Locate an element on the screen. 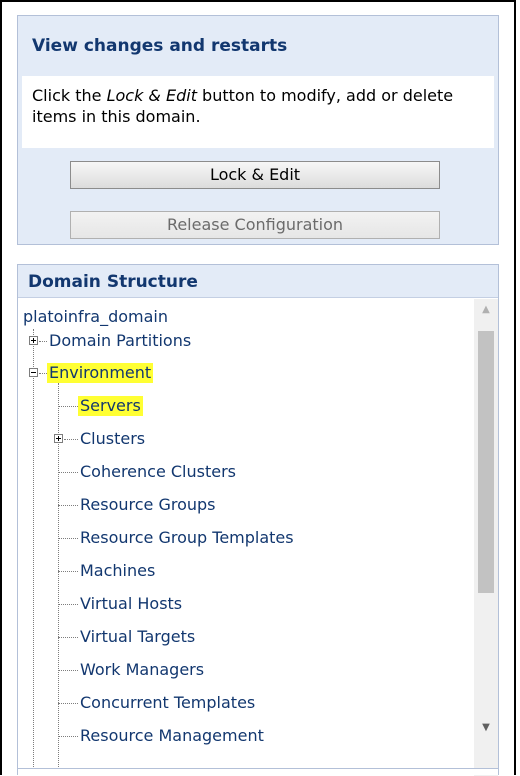 The image size is (520, 776). change-center-title: View changes and restarts is located at coordinates (160, 46).